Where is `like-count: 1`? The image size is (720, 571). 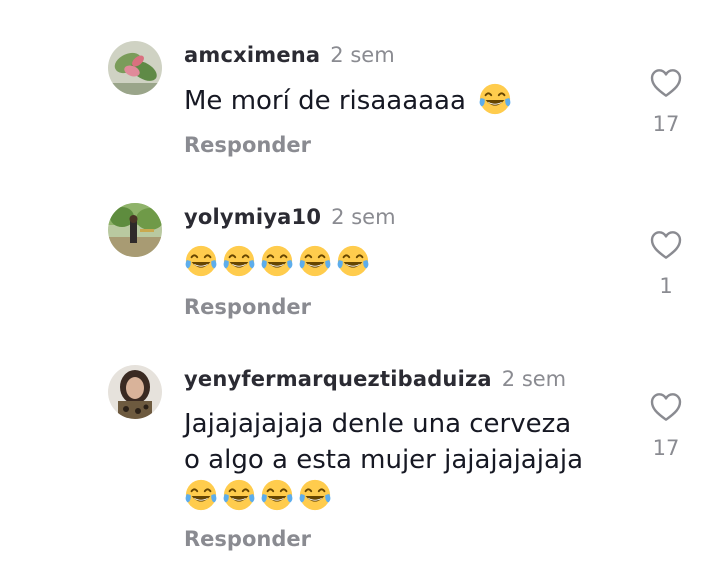 like-count: 1 is located at coordinates (666, 286).